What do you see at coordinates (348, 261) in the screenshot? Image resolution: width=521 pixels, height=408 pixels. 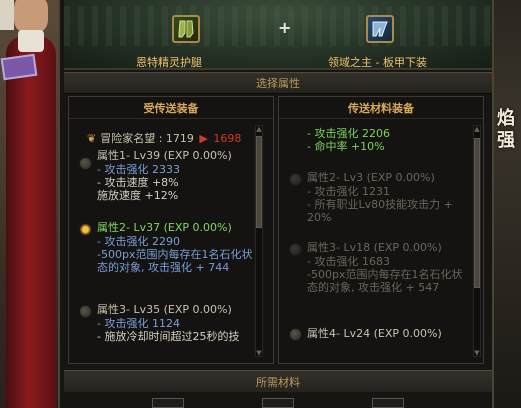 I see `attribute-line: - 攻击强化 1683` at bounding box center [348, 261].